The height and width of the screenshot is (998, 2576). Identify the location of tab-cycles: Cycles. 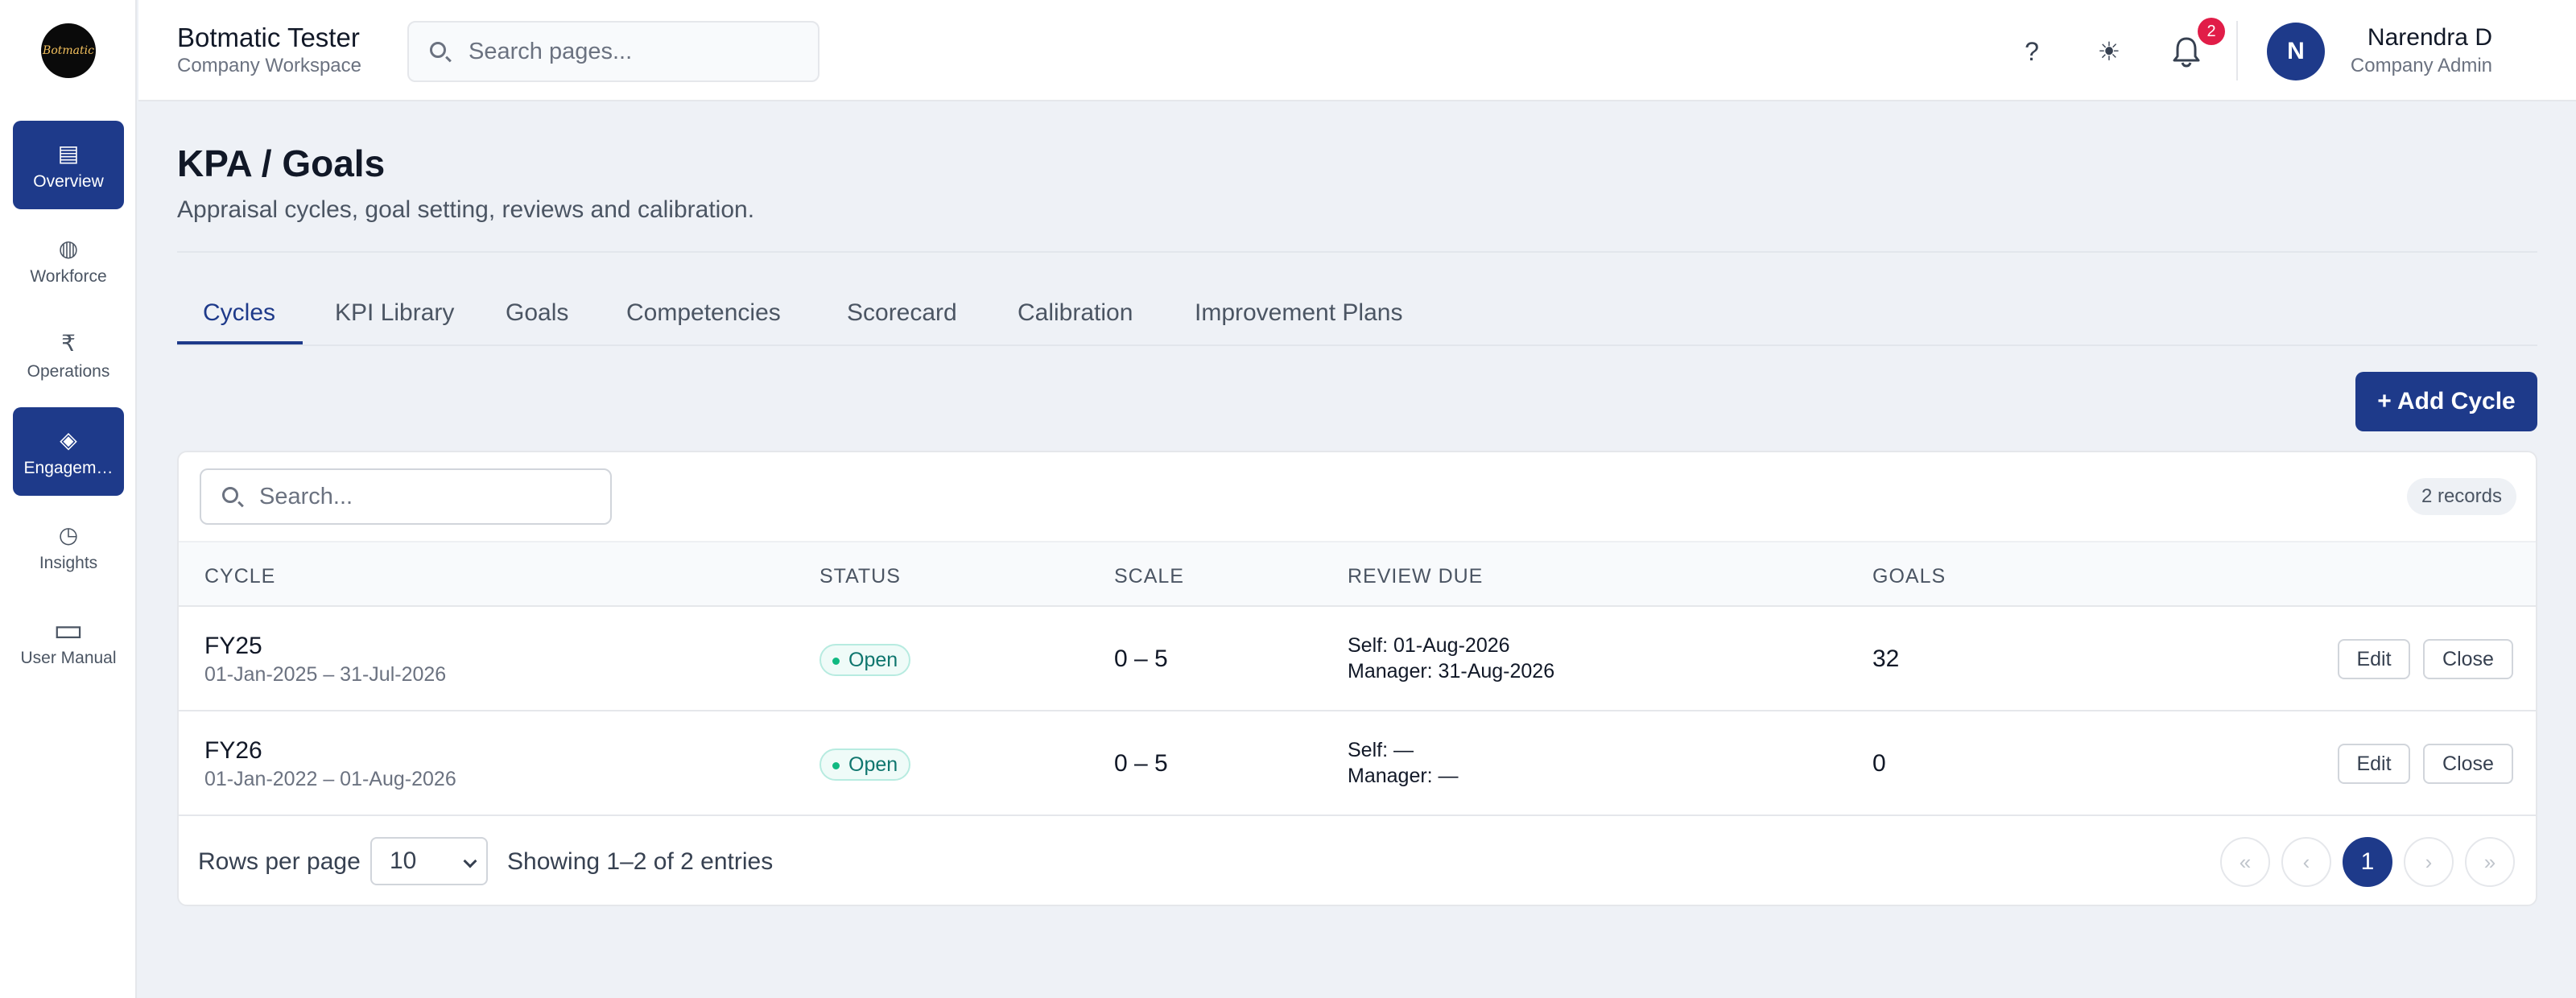
(239, 313).